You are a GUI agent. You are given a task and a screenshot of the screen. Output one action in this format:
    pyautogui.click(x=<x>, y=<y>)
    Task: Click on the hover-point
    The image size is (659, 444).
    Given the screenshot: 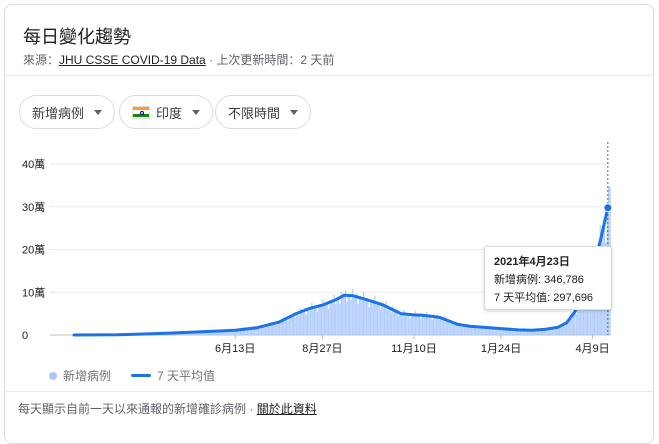 What is the action you would take?
    pyautogui.click(x=608, y=208)
    